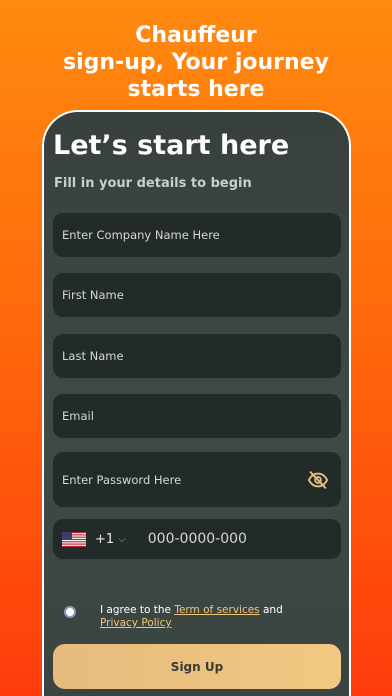  What do you see at coordinates (196, 35) in the screenshot?
I see `headline-line-1: Chauffeur` at bounding box center [196, 35].